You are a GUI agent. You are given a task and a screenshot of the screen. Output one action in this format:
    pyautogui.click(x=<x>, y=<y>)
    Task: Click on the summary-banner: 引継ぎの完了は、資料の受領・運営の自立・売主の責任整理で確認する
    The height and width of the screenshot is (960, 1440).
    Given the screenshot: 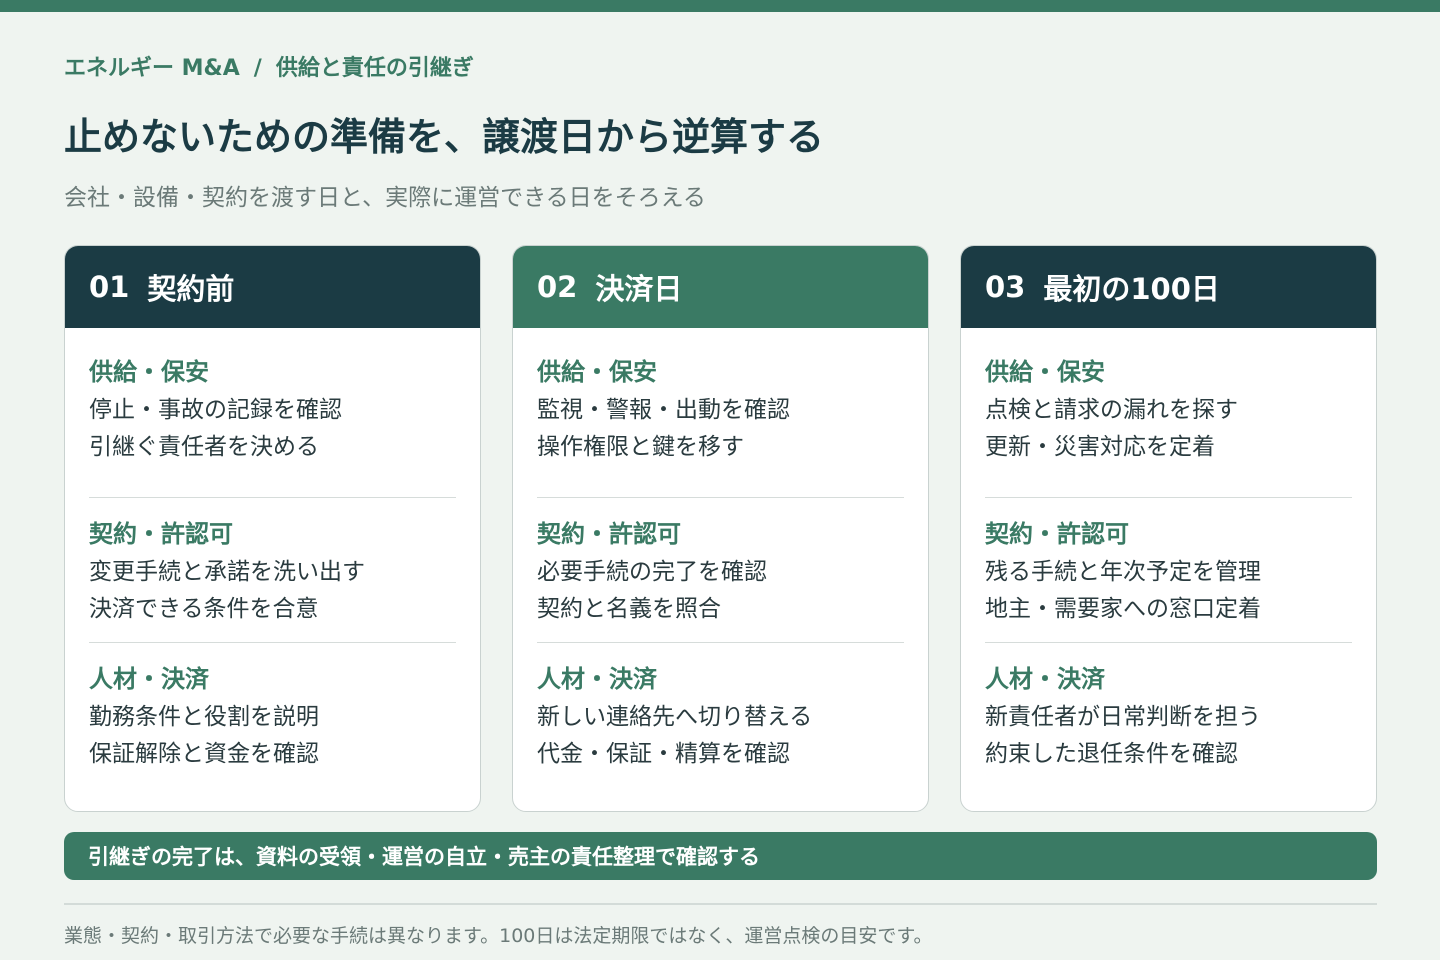 What is the action you would take?
    pyautogui.click(x=720, y=856)
    